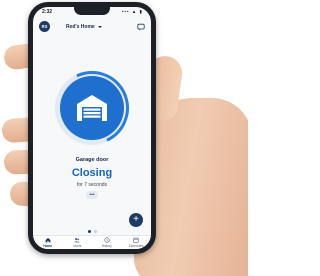  What do you see at coordinates (47, 12) in the screenshot?
I see `status-time: 2:32` at bounding box center [47, 12].